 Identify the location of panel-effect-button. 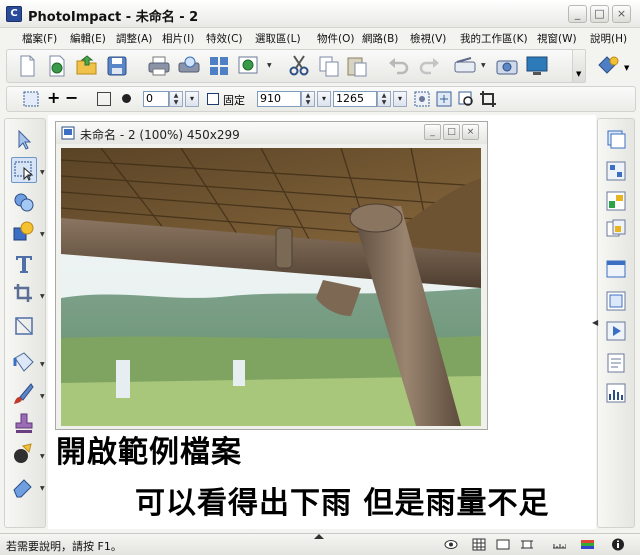
(616, 201).